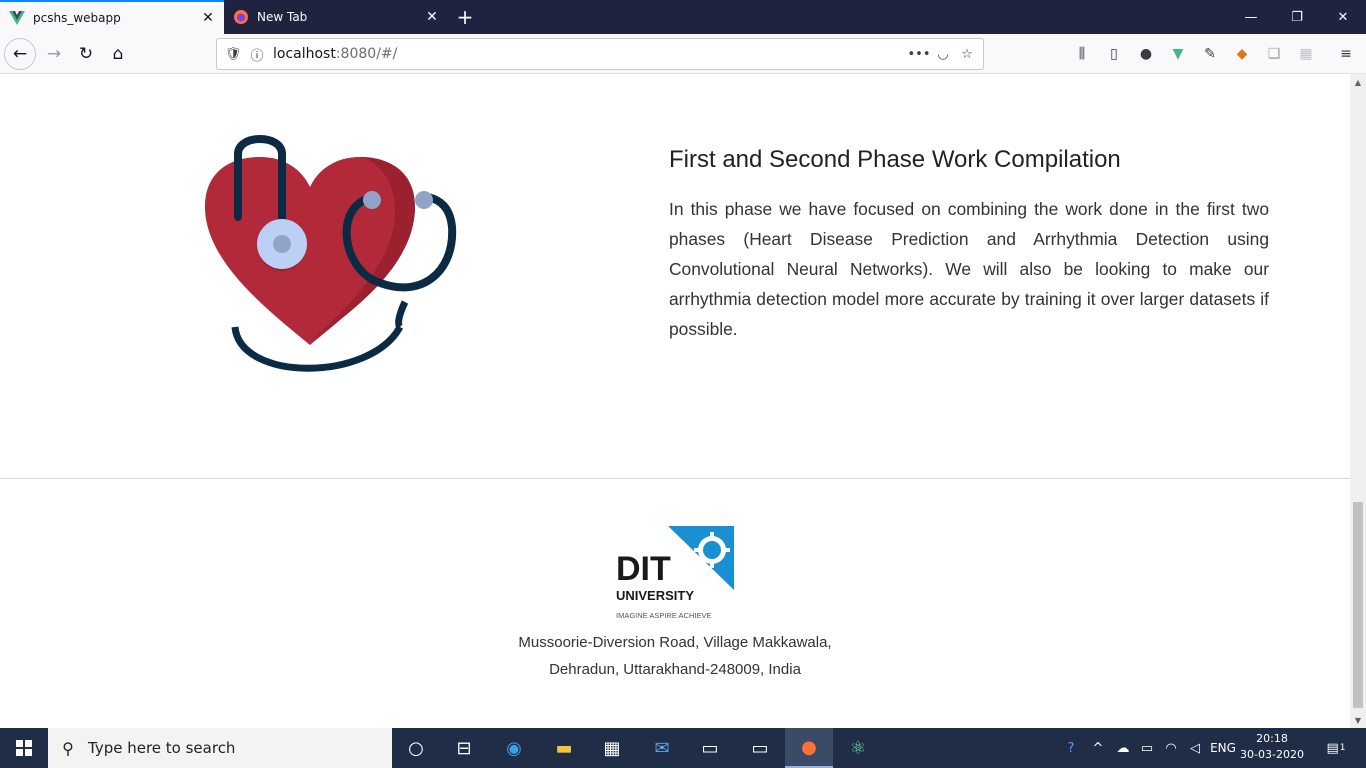 The width and height of the screenshot is (1366, 768). Describe the element at coordinates (1071, 748) in the screenshot. I see `help-icon: ?` at that location.